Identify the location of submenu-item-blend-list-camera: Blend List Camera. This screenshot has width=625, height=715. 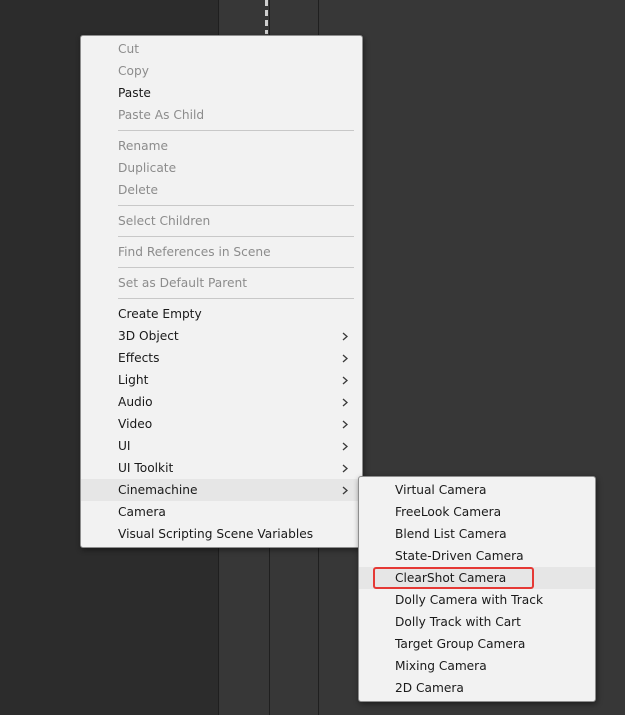
(477, 534).